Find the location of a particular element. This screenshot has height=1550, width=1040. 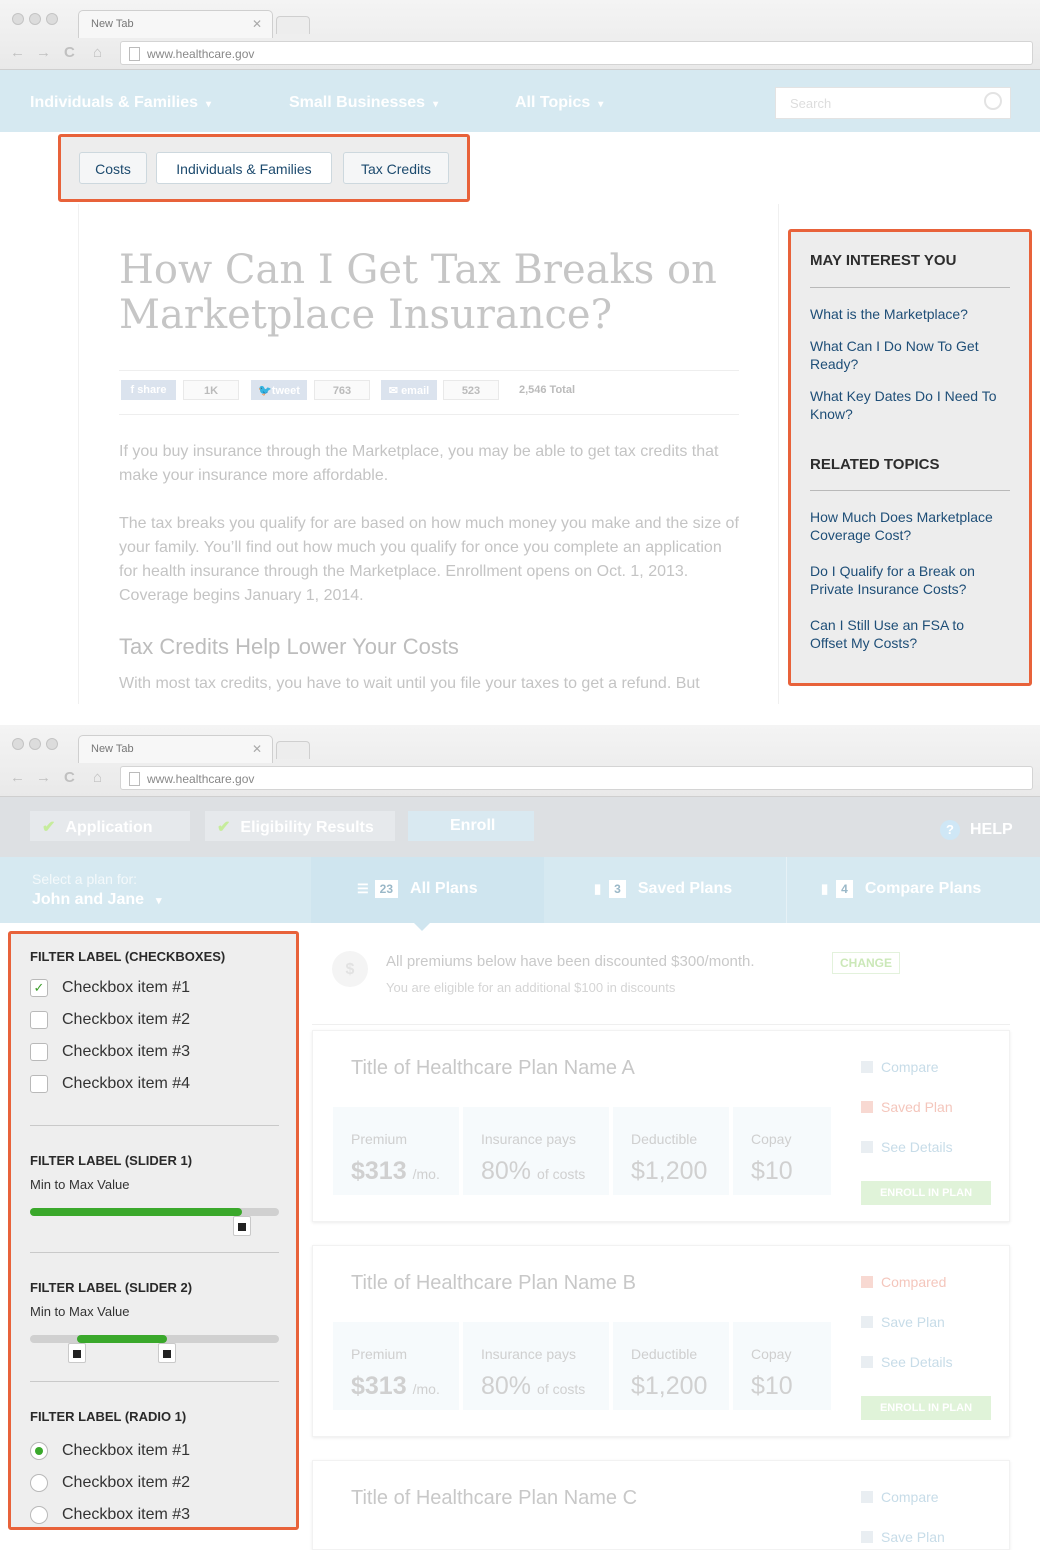

browser-chrome-top: New Tab ✕ ← → C ⌂ www.healthcare.gov is located at coordinates (520, 35).